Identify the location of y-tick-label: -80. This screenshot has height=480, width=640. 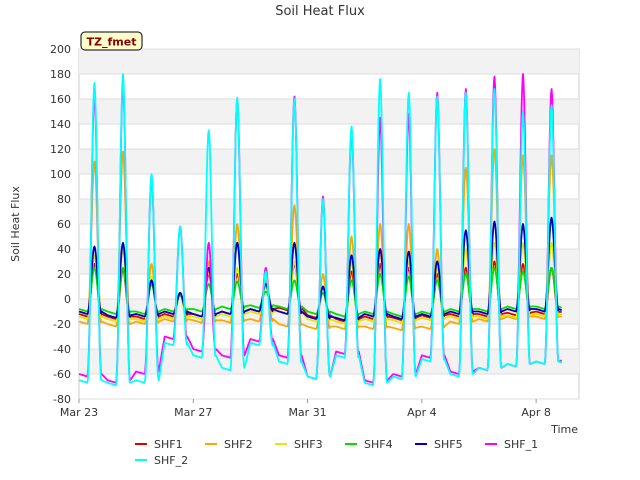
(62, 399).